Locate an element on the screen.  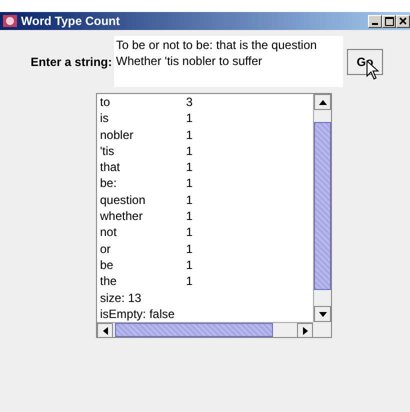
right-arrow-icon is located at coordinates (305, 330).